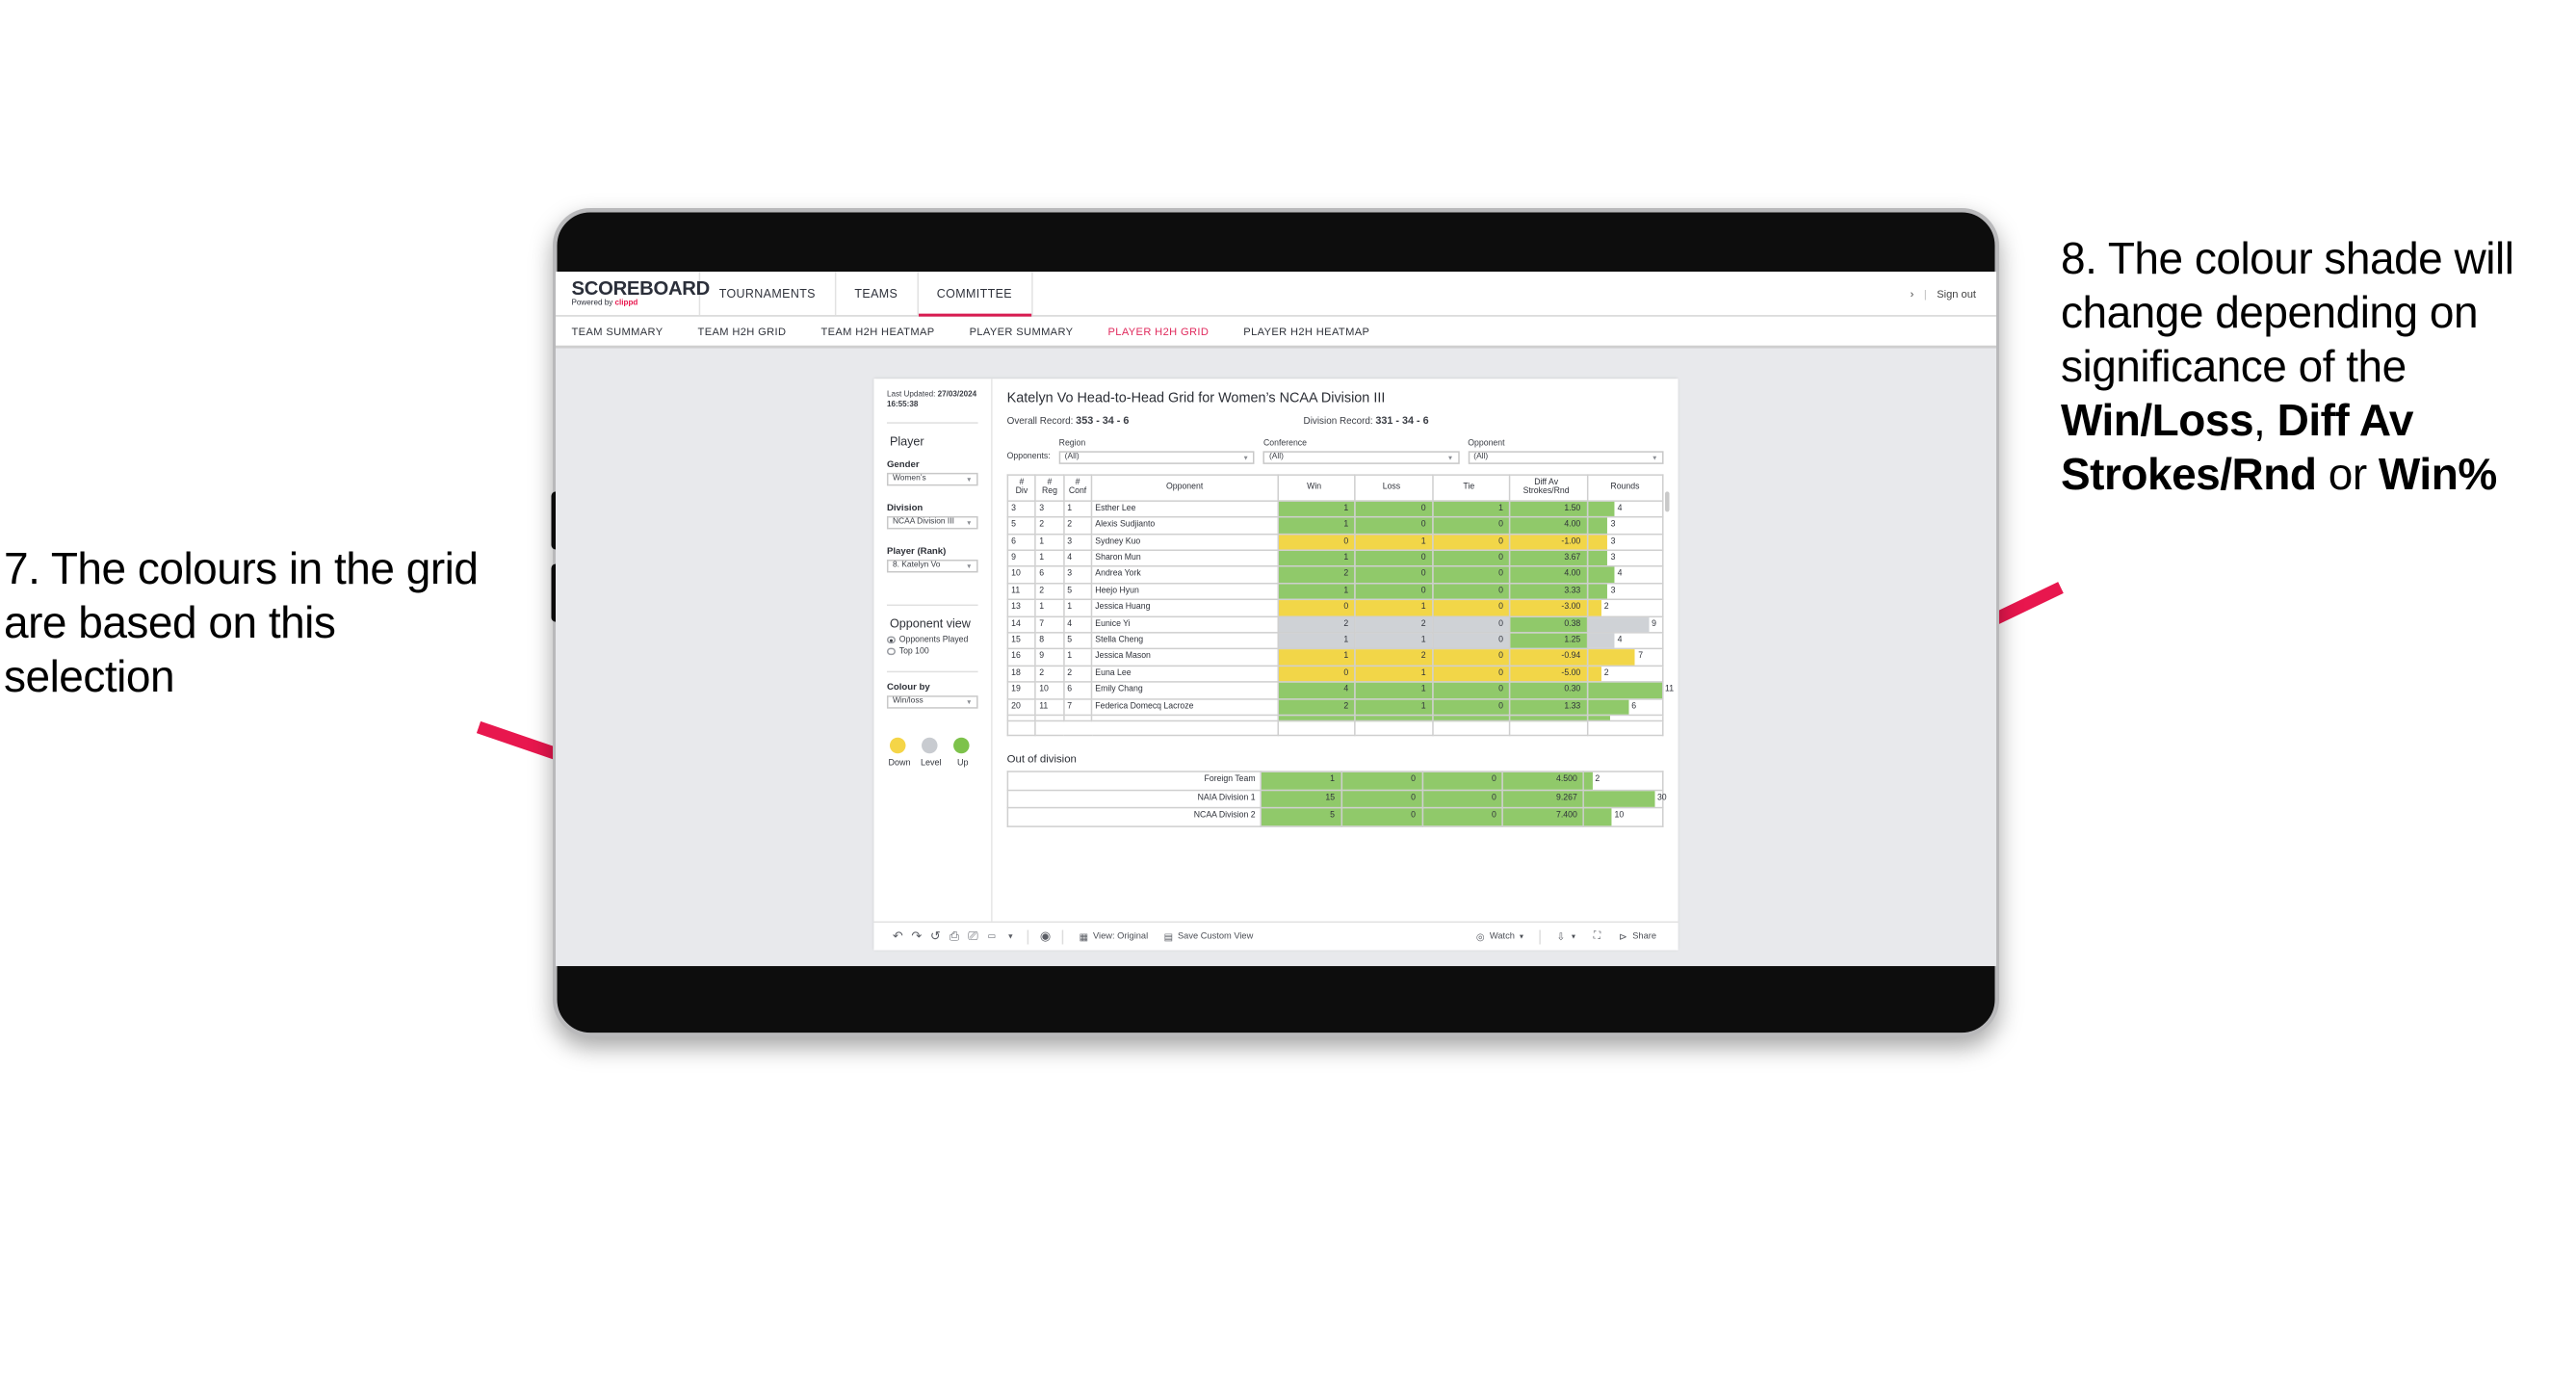 The image size is (2576, 1386). What do you see at coordinates (1041, 759) in the screenshot?
I see `out-of-division-title: Out of division` at bounding box center [1041, 759].